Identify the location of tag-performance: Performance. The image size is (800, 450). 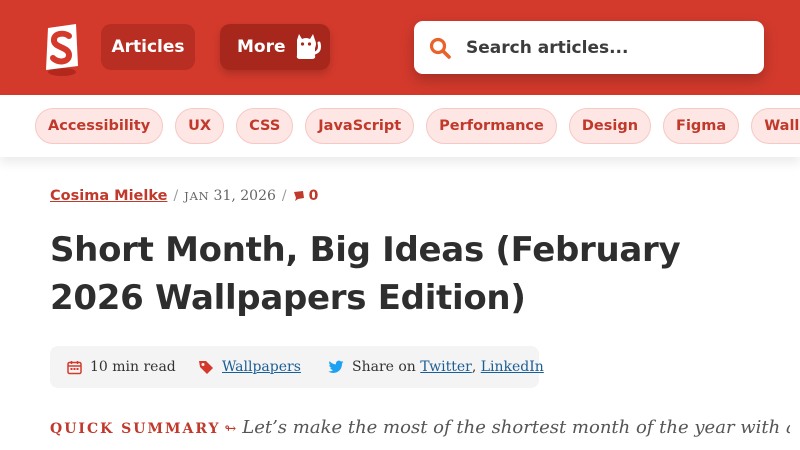
(491, 126).